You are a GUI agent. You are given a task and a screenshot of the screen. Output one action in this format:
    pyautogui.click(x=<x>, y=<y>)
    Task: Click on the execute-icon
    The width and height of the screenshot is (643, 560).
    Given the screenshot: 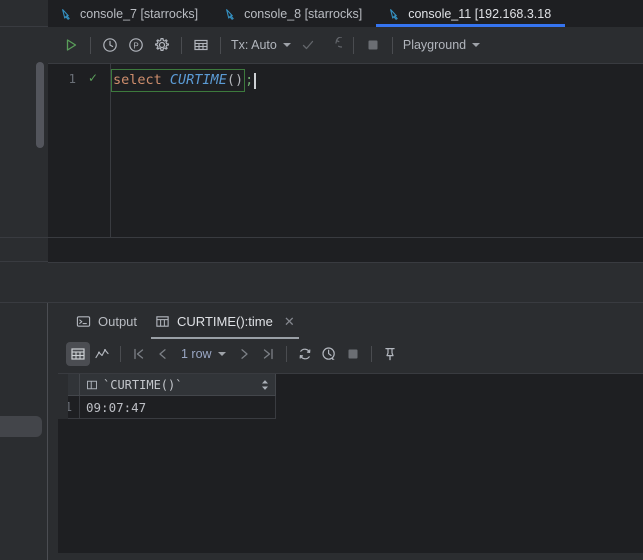 What is the action you would take?
    pyautogui.click(x=71, y=45)
    